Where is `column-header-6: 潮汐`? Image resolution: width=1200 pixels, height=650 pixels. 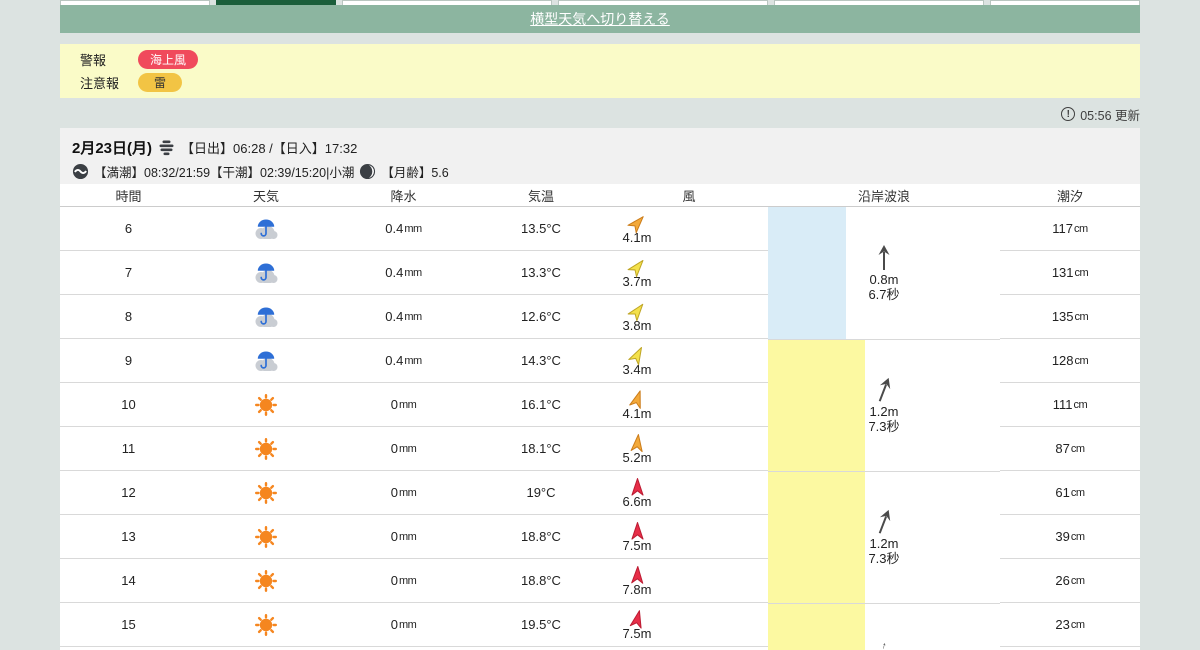
column-header-6: 潮汐 is located at coordinates (1069, 196).